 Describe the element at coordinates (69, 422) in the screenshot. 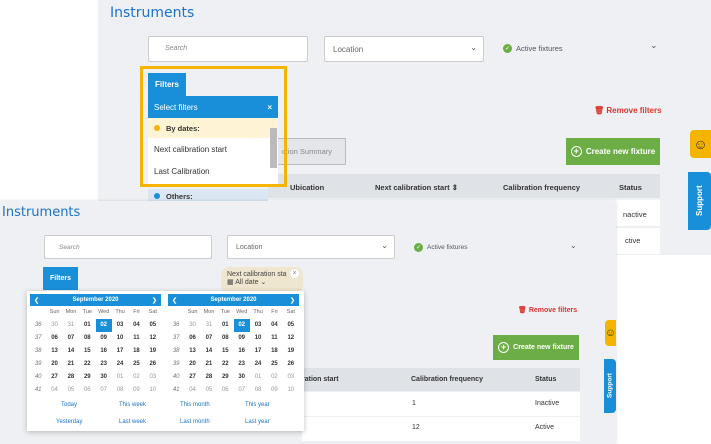

I see `quick-range-yesterday: Yesterday` at that location.